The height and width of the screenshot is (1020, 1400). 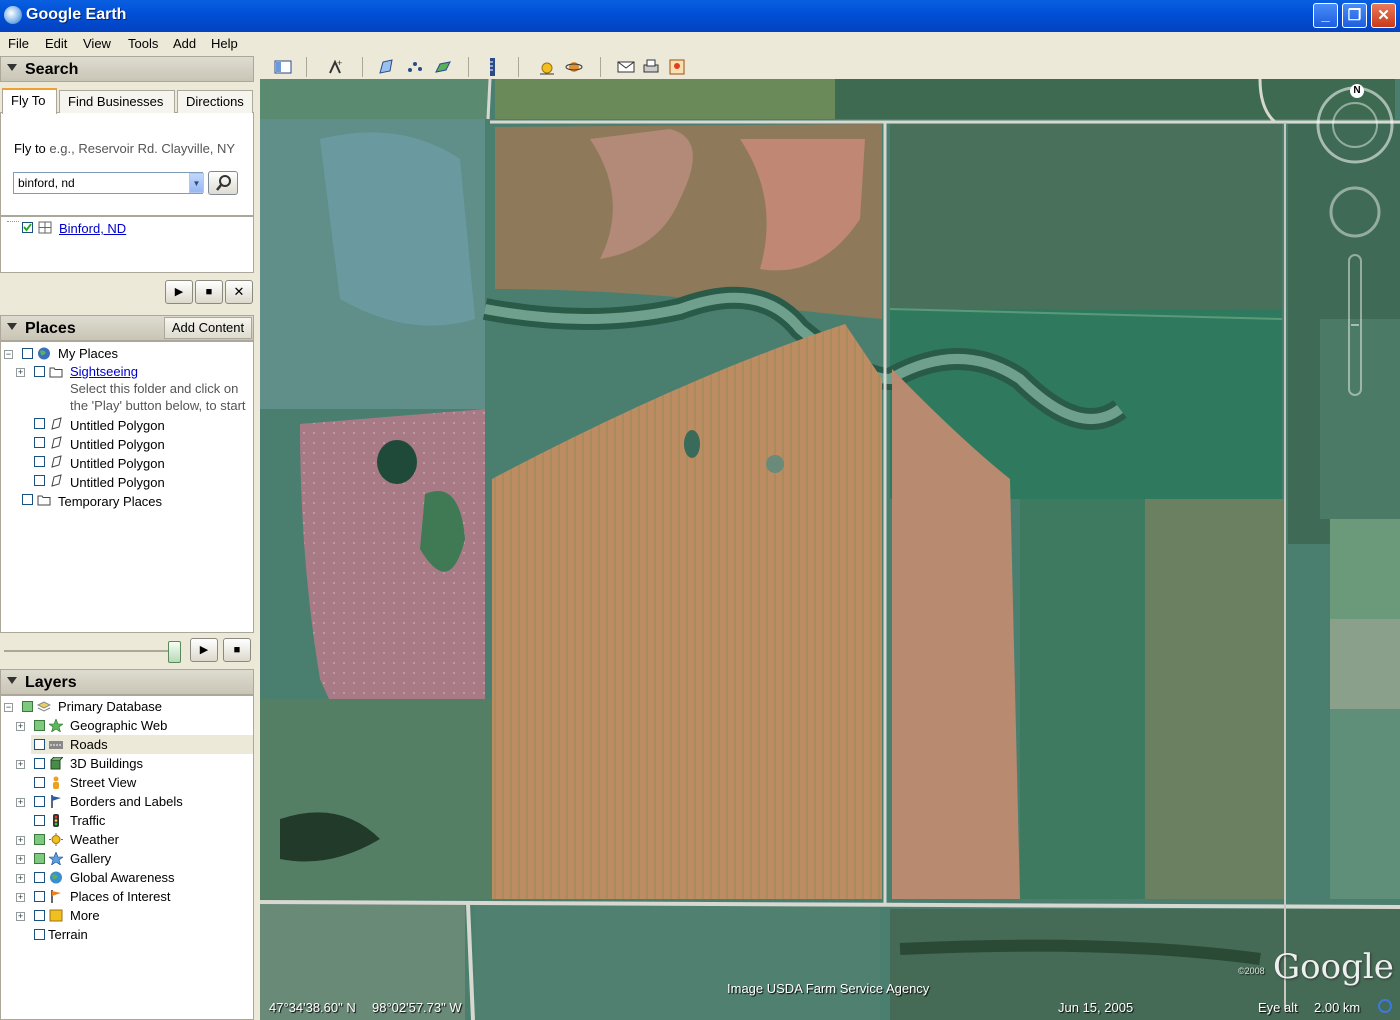 What do you see at coordinates (90, 860) in the screenshot?
I see `layer-gallery: Gallery` at bounding box center [90, 860].